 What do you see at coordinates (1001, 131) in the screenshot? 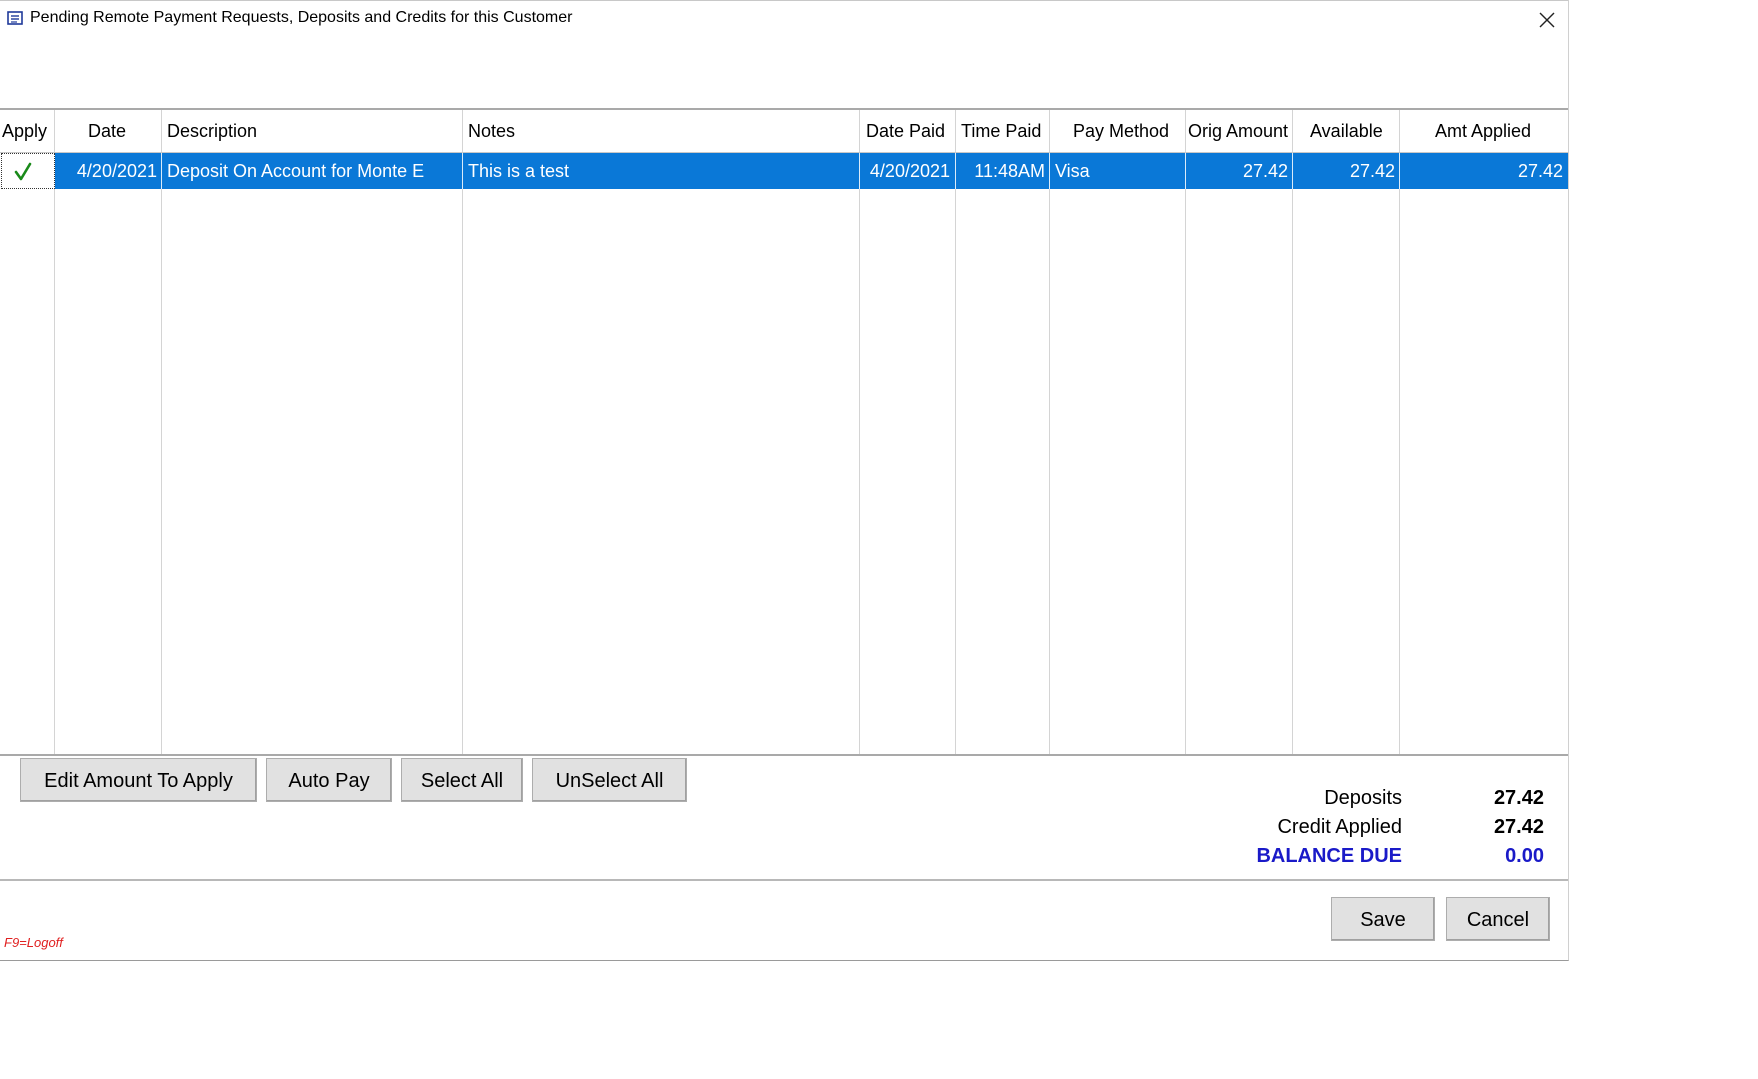
I see `header-time-paid: Time Paid` at bounding box center [1001, 131].